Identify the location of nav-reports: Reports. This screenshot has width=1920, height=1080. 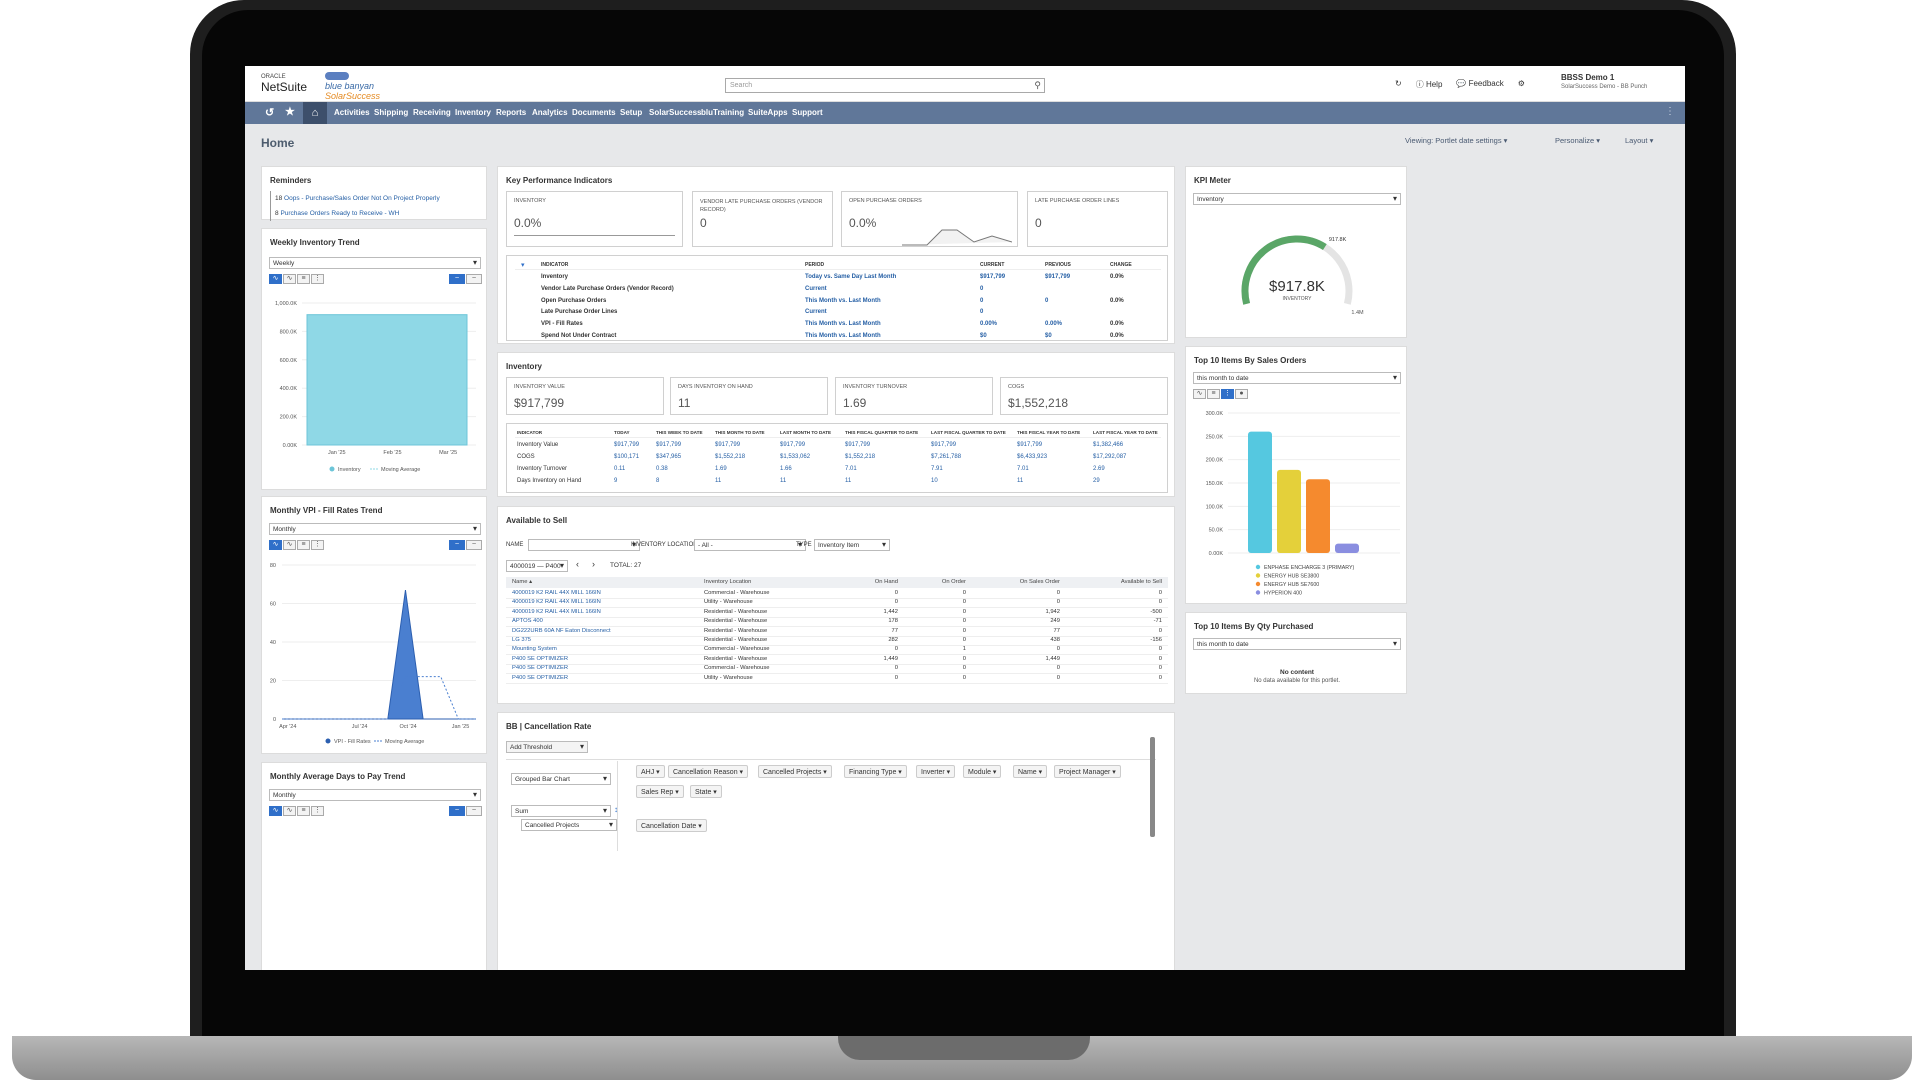
(511, 112).